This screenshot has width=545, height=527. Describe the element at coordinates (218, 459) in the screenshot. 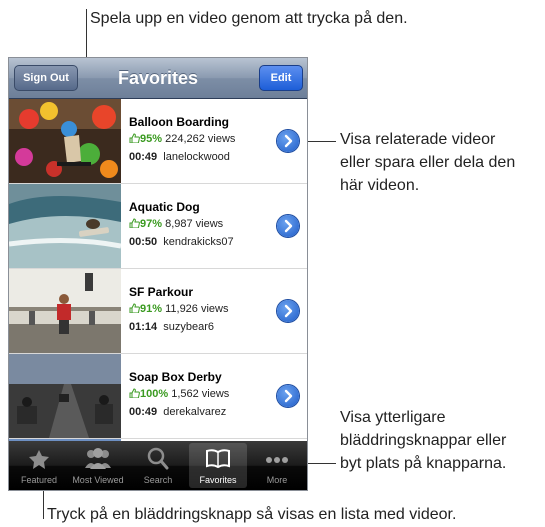

I see `favorites-icon` at that location.